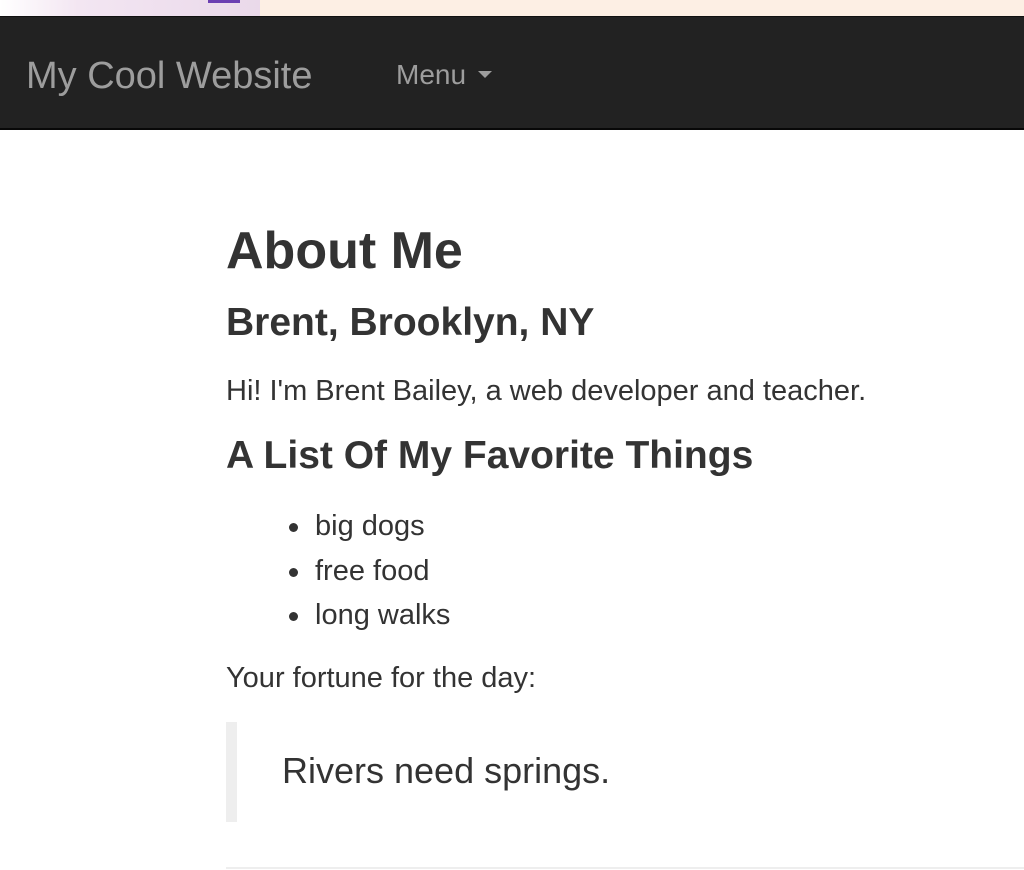  Describe the element at coordinates (446, 770) in the screenshot. I see `fortune-text: Rivers need springs.` at that location.